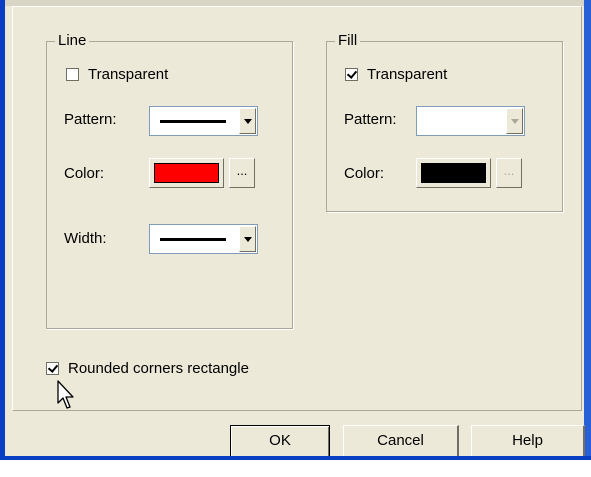  Describe the element at coordinates (370, 119) in the screenshot. I see `fill-pattern-label: Pattern:` at that location.